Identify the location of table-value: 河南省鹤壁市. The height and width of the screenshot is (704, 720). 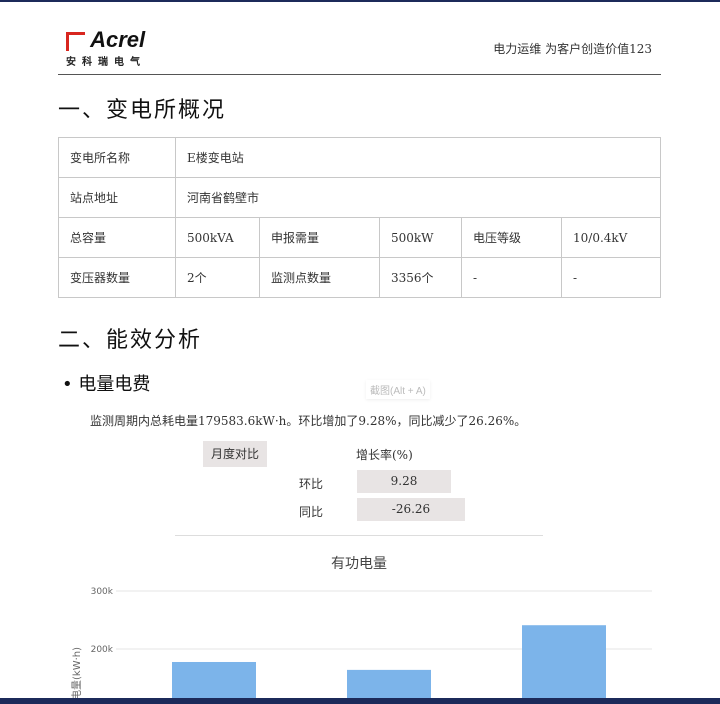
(418, 197).